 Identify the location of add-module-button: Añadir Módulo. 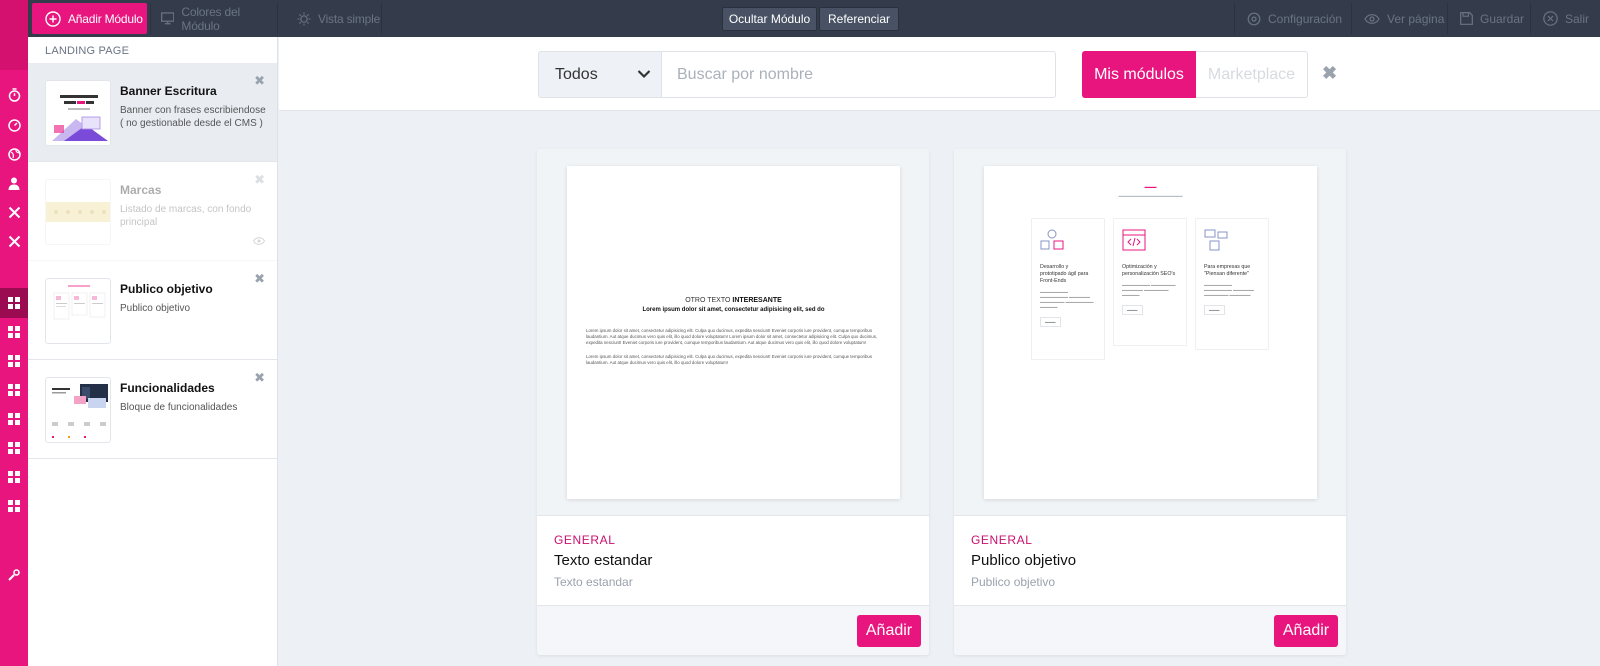
(89, 18).